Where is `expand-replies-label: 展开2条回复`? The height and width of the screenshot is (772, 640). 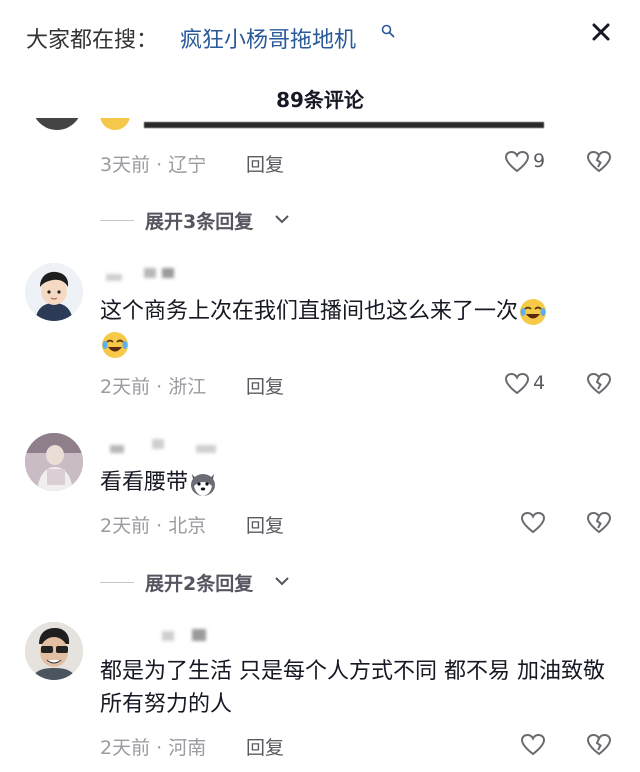 expand-replies-label: 展开2条回复 is located at coordinates (199, 584).